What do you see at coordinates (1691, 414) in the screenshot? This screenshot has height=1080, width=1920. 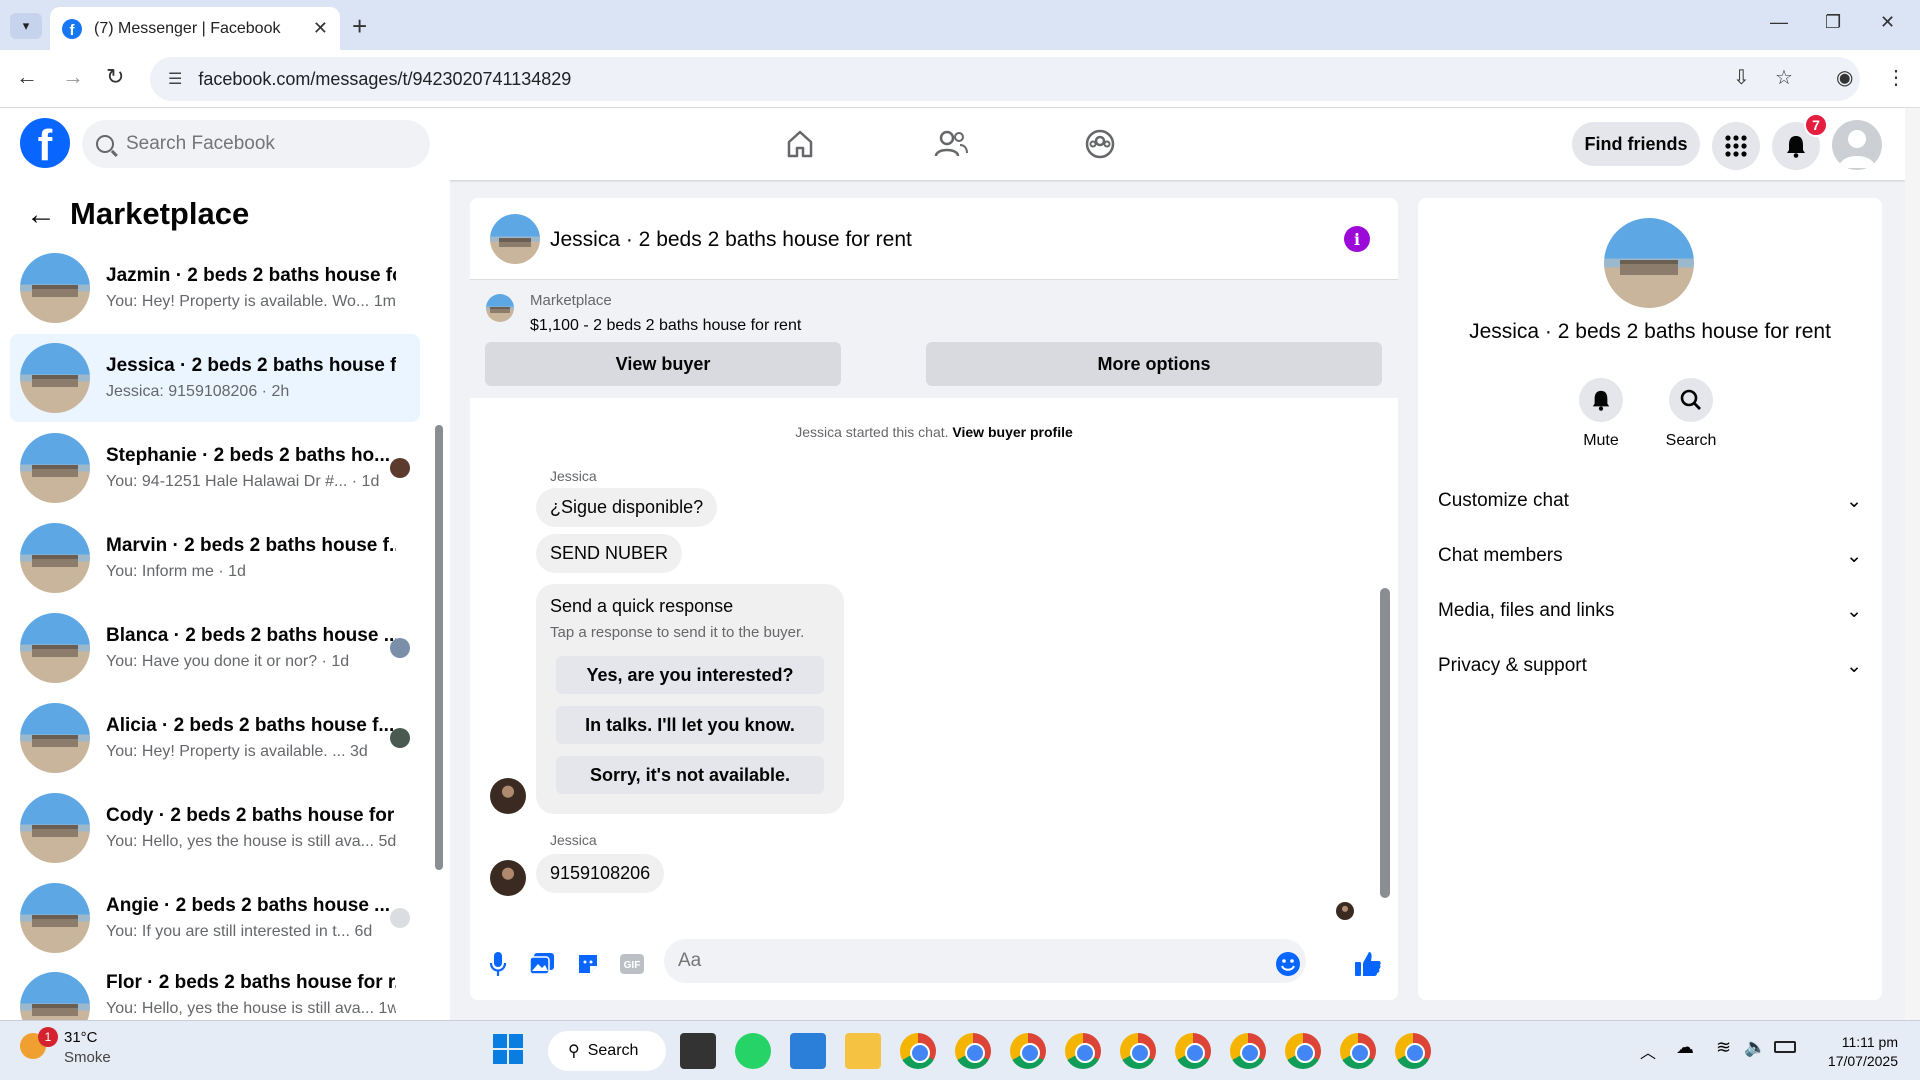 I see `search-conversation-button: Search` at bounding box center [1691, 414].